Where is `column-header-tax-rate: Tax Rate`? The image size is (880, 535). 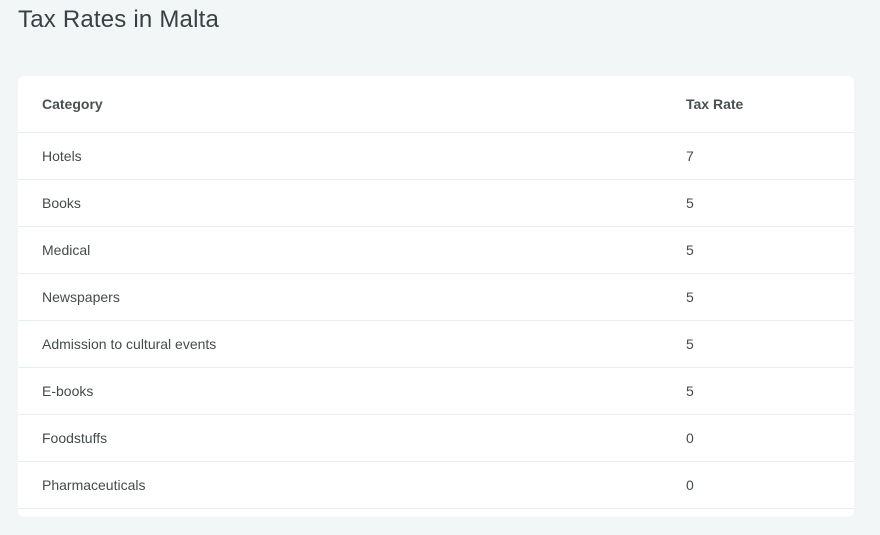
column-header-tax-rate: Tax Rate is located at coordinates (715, 103).